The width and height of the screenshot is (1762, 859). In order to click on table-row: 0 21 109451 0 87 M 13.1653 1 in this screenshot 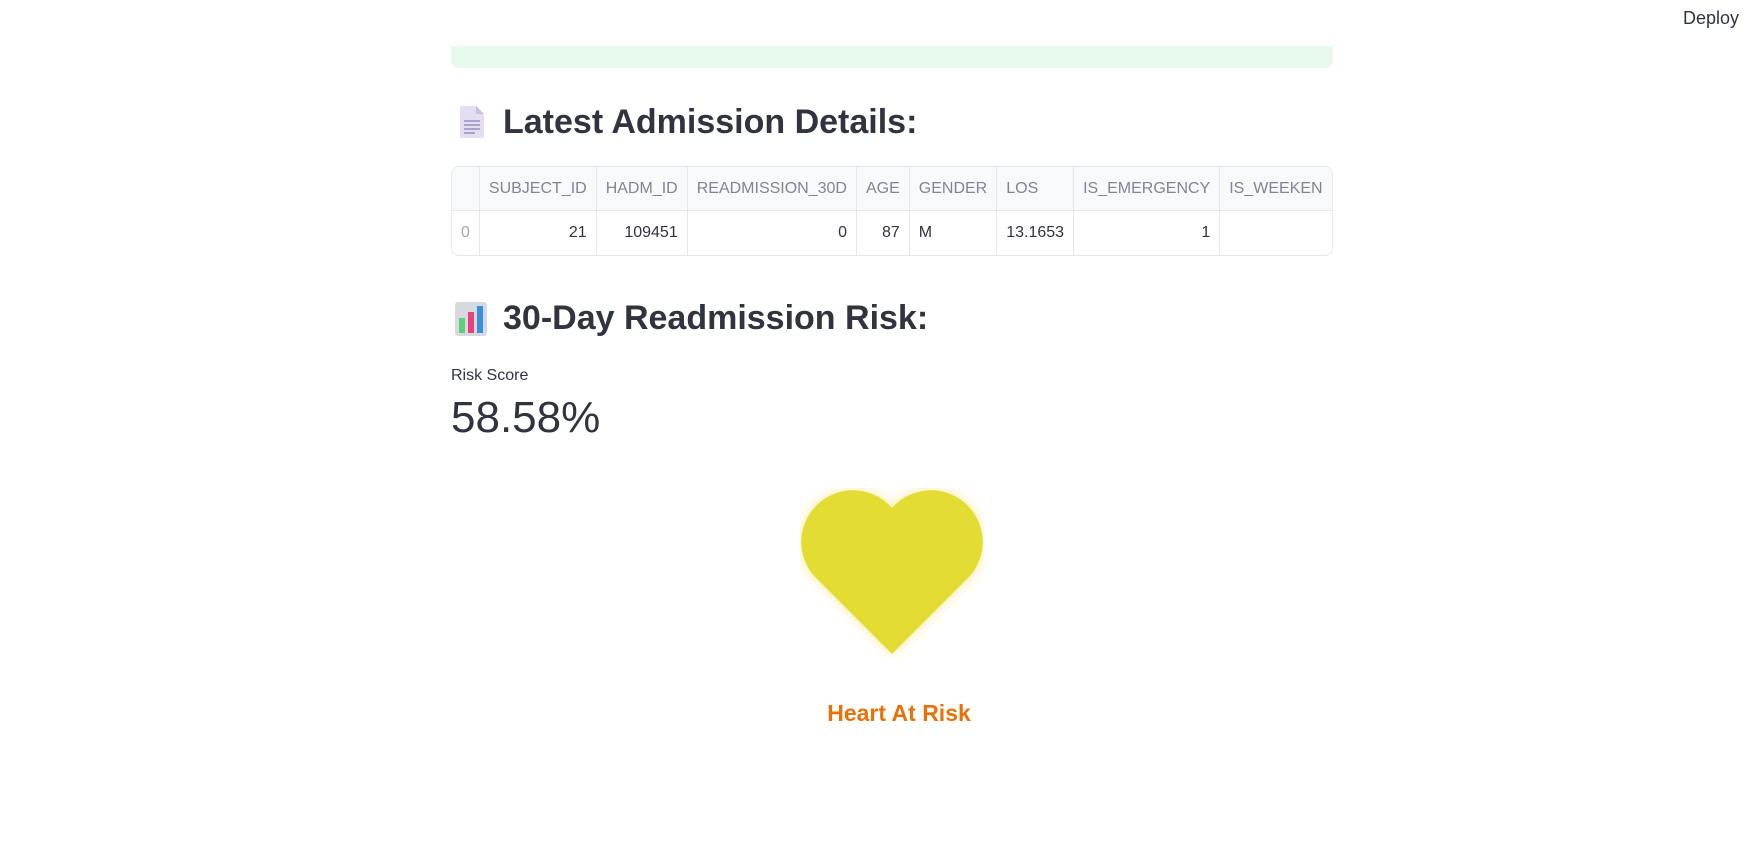, I will do `click(892, 232)`.